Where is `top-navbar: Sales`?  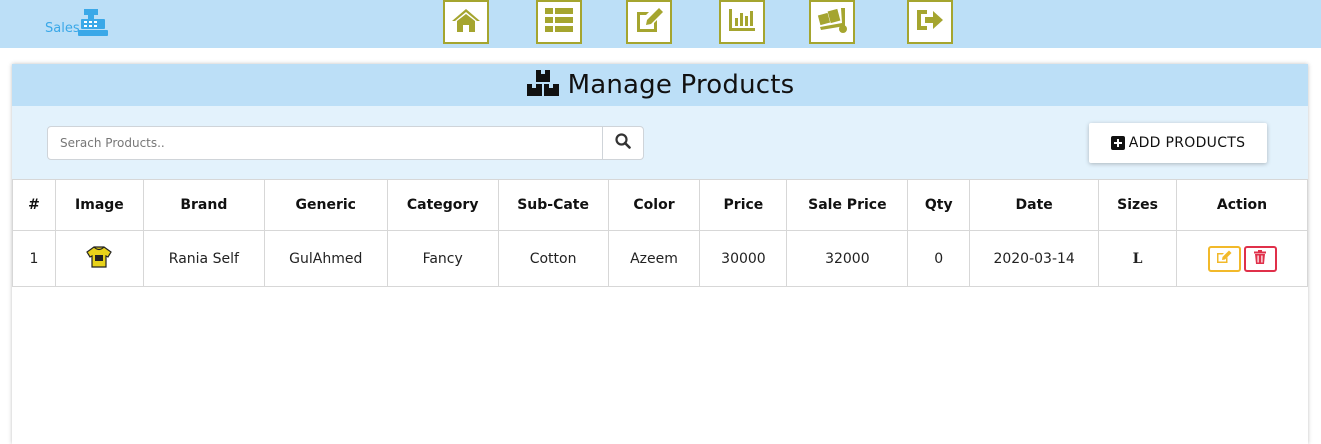
top-navbar: Sales is located at coordinates (660, 24).